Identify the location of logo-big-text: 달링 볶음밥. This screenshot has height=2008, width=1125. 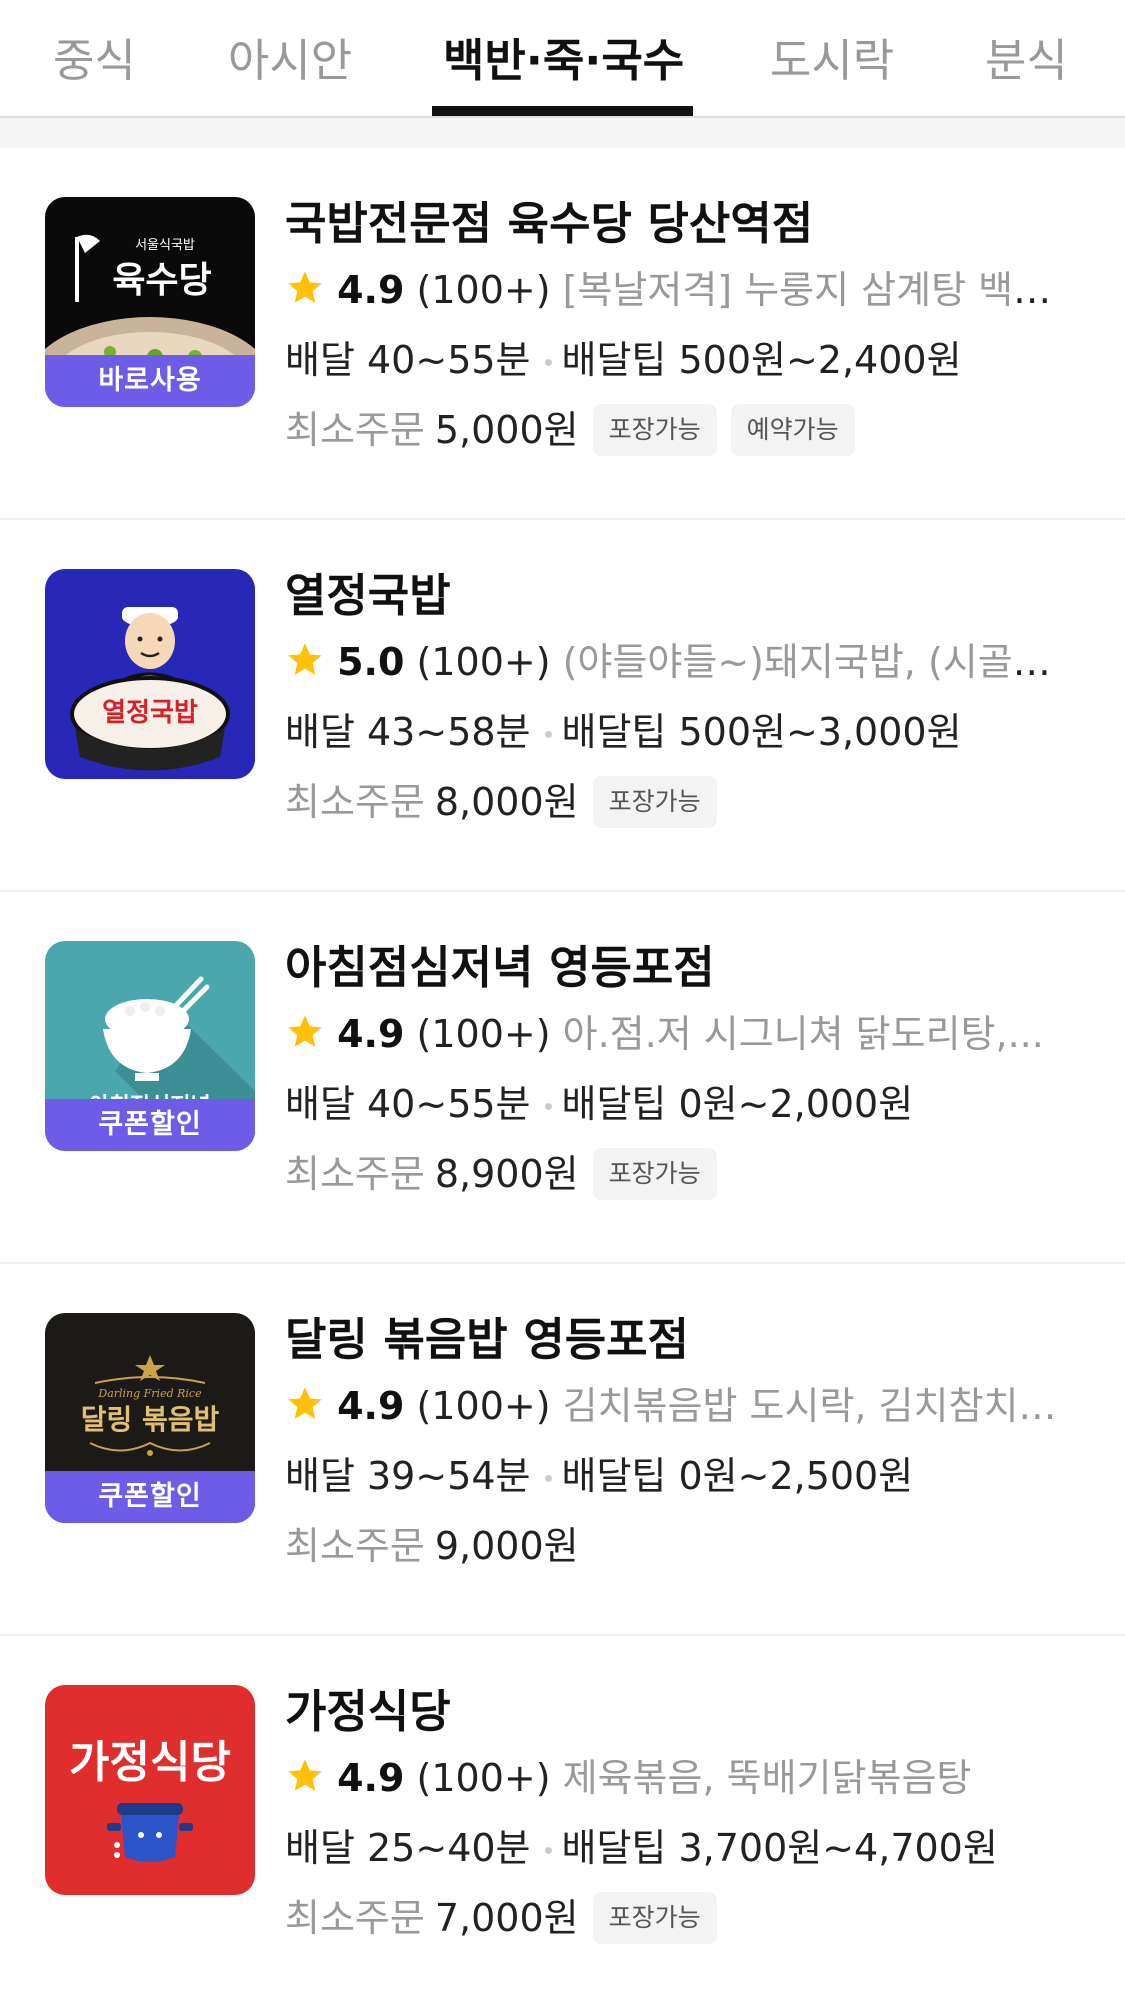
(150, 1419).